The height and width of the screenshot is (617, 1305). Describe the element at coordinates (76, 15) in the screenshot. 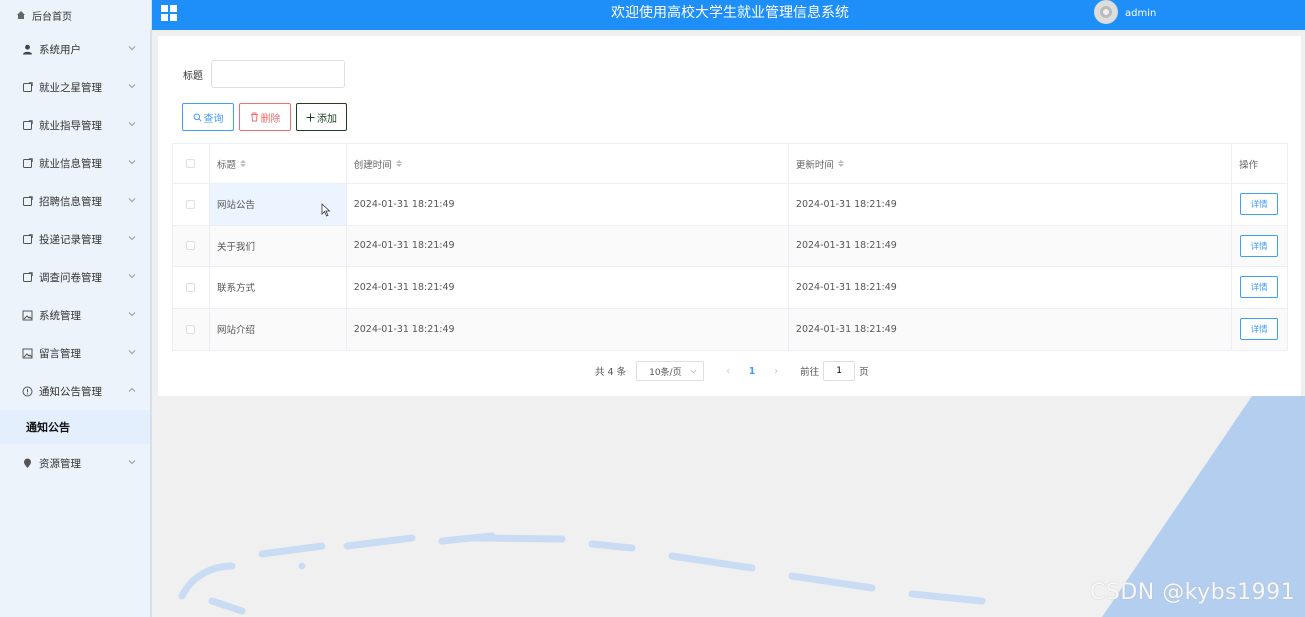

I see `home-link: 后台首页` at that location.